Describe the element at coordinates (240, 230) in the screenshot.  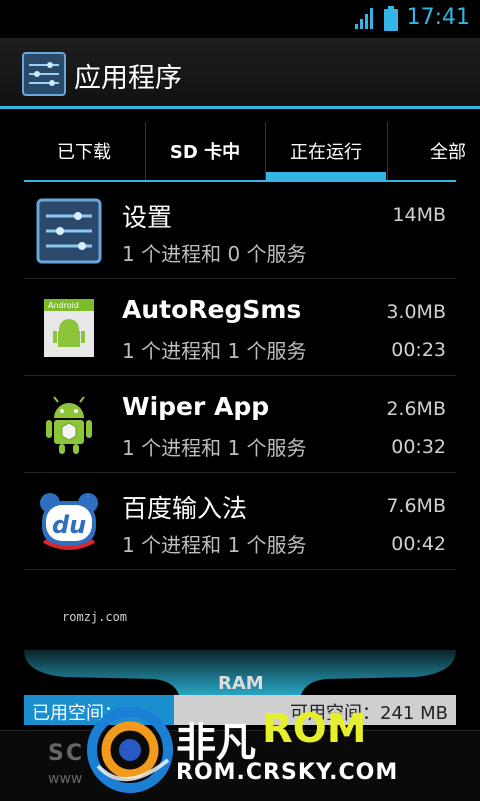
I see `list-item: 设置 1 个进程和 0 个服务 14MB` at that location.